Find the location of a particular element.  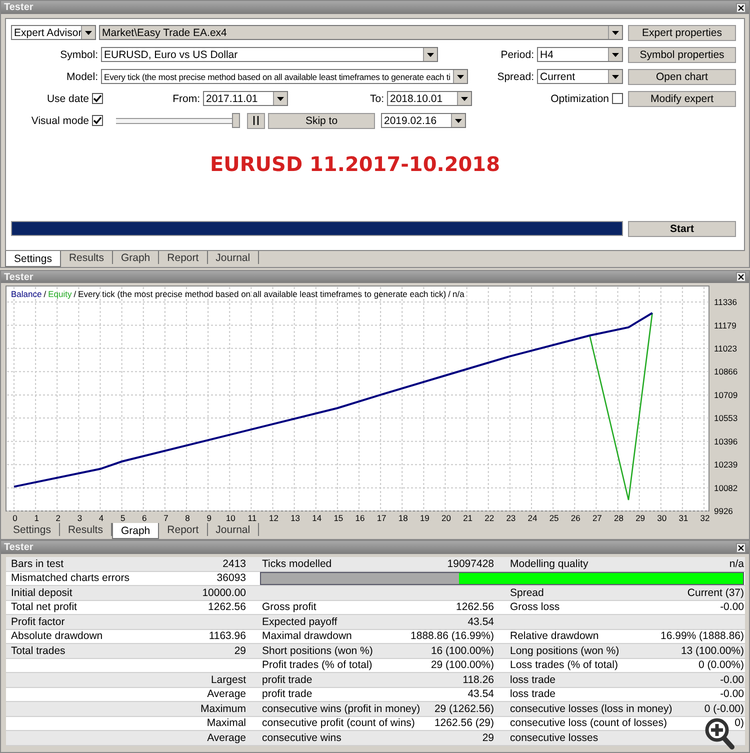

slider-thumb is located at coordinates (236, 120).